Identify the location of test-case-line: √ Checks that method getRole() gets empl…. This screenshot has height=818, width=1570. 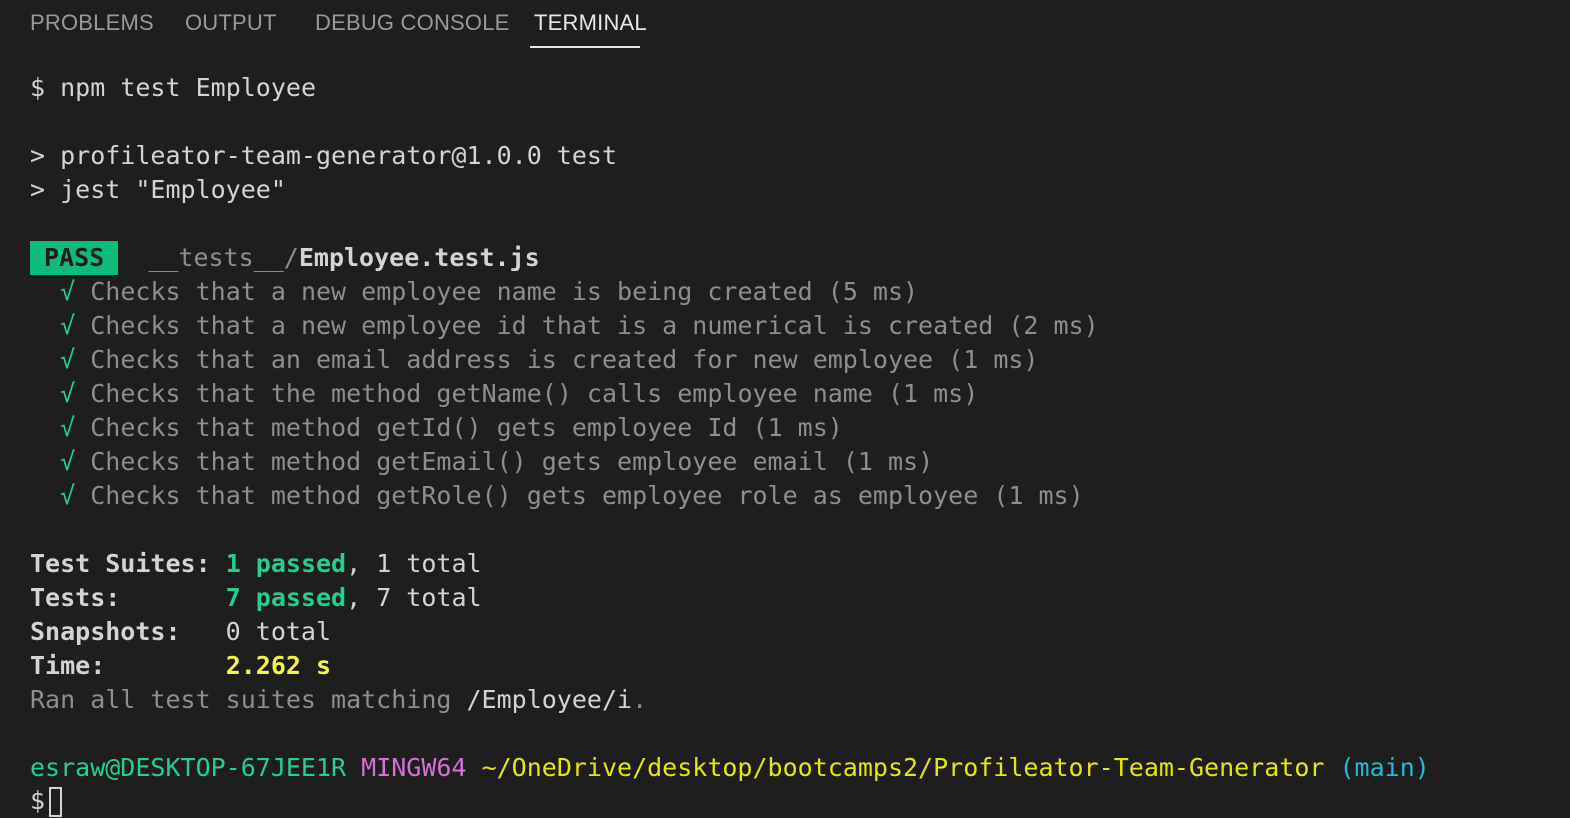
(557, 496).